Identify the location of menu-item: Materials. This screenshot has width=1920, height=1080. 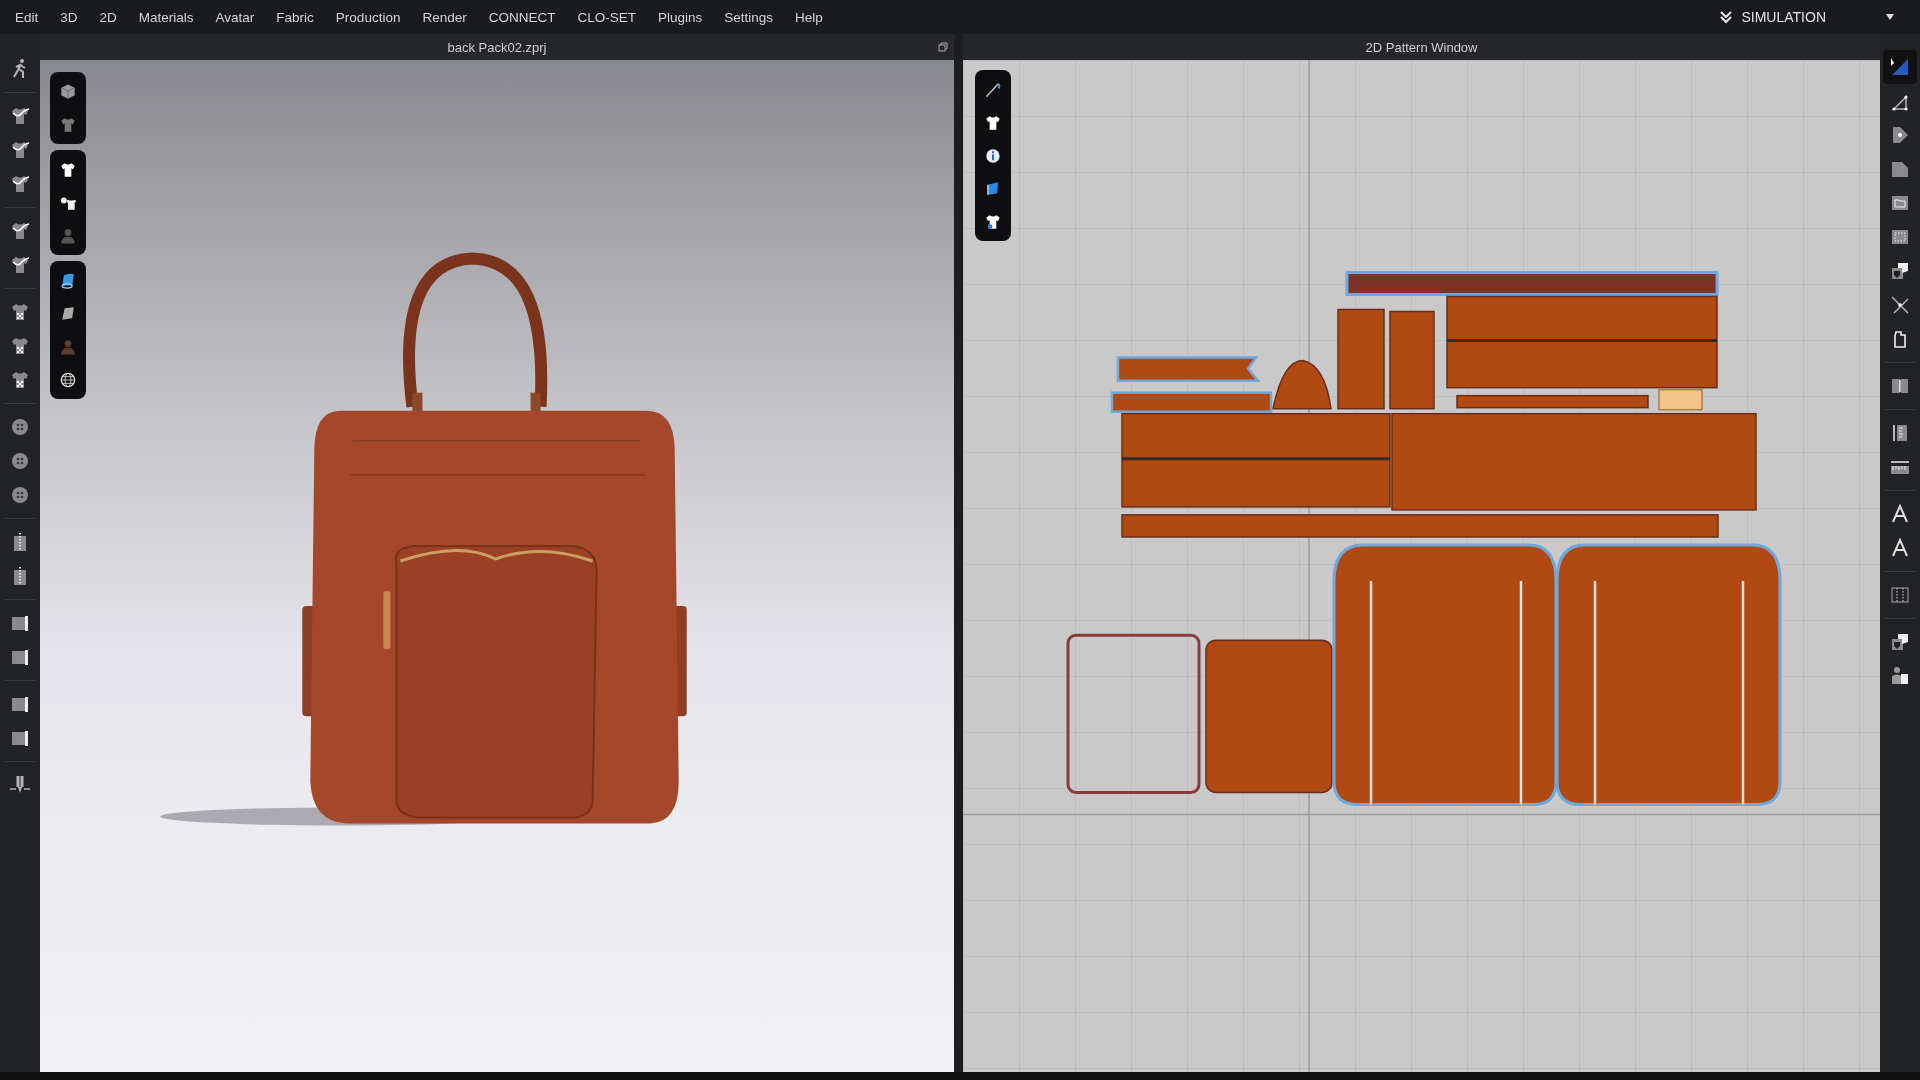
(166, 17).